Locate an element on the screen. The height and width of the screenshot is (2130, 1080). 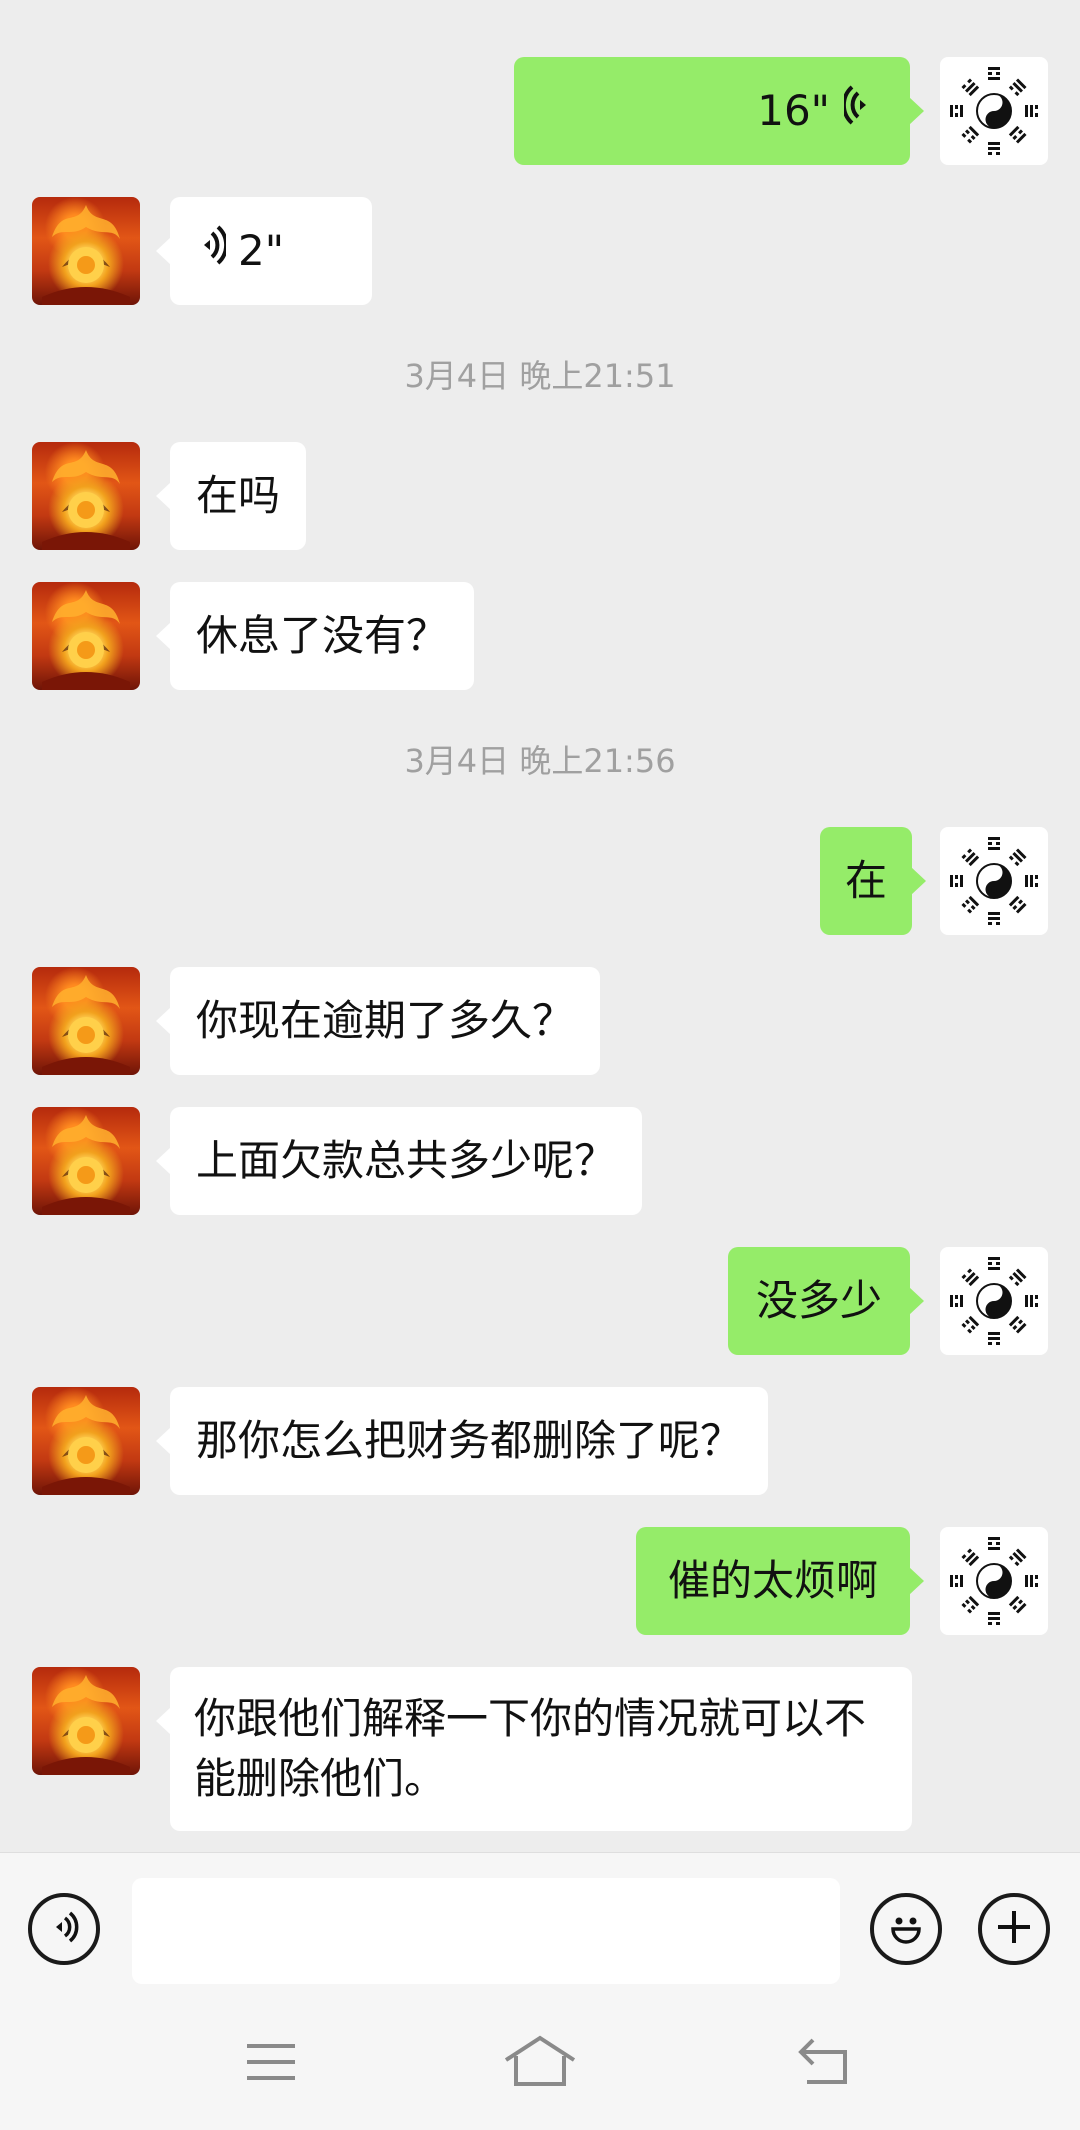
menu-icon is located at coordinates (271, 2064).